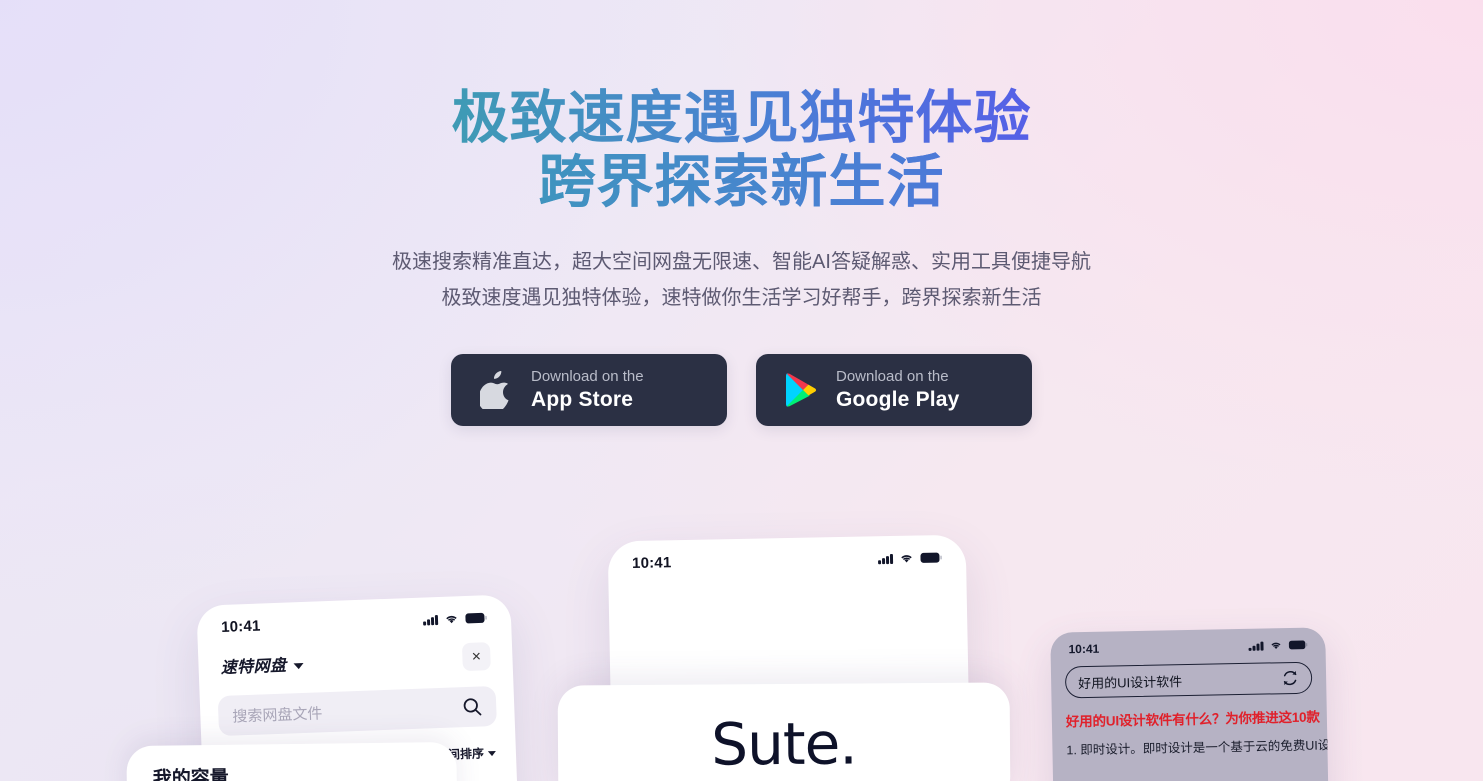 Image resolution: width=1483 pixels, height=781 pixels. Describe the element at coordinates (898, 399) in the screenshot. I see `google-play-mainlabel: Google Play` at that location.